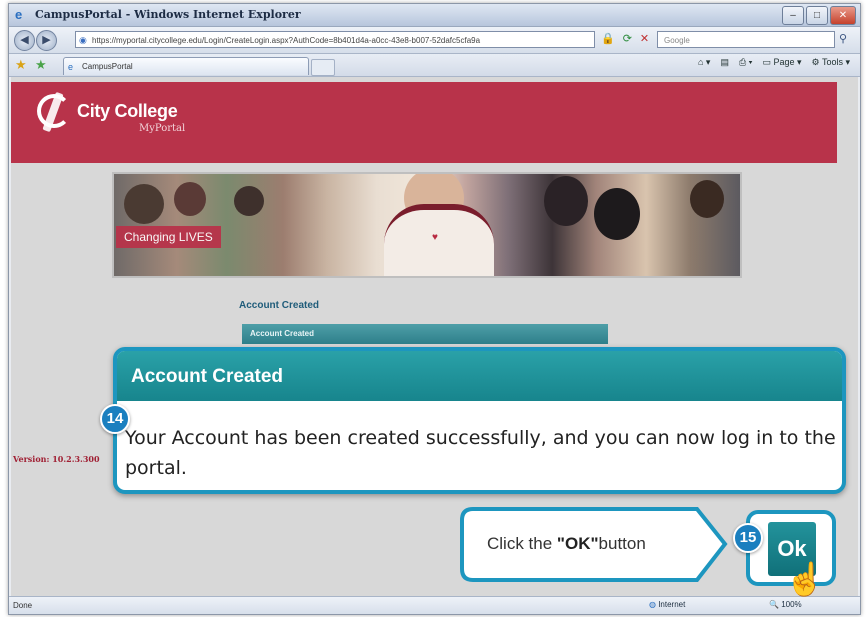  Describe the element at coordinates (843, 38) in the screenshot. I see `search-icon: ⚲` at that location.